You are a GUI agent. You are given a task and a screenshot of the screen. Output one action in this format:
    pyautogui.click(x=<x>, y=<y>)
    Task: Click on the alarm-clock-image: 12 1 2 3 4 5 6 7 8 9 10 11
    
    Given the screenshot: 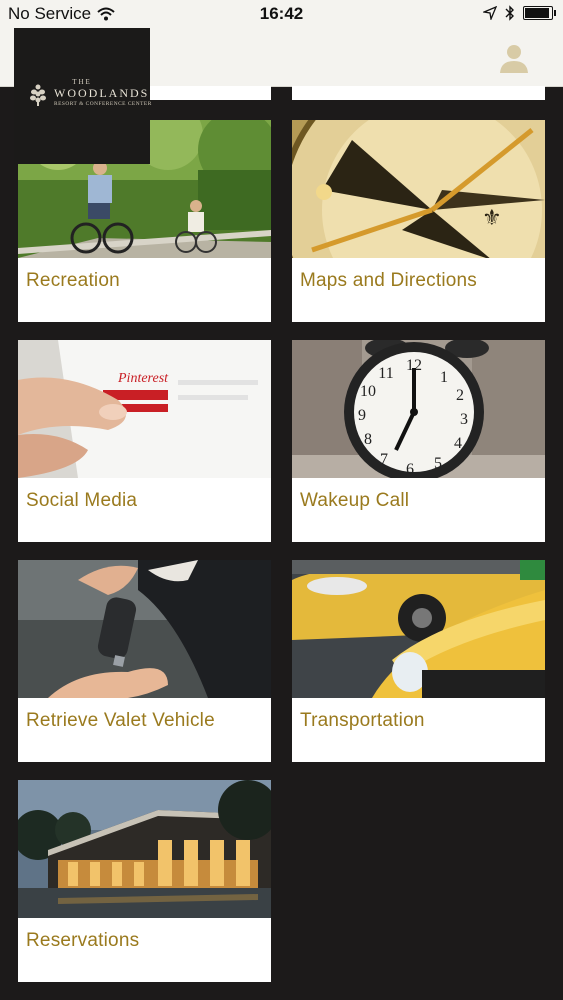 What is the action you would take?
    pyautogui.click(x=418, y=409)
    